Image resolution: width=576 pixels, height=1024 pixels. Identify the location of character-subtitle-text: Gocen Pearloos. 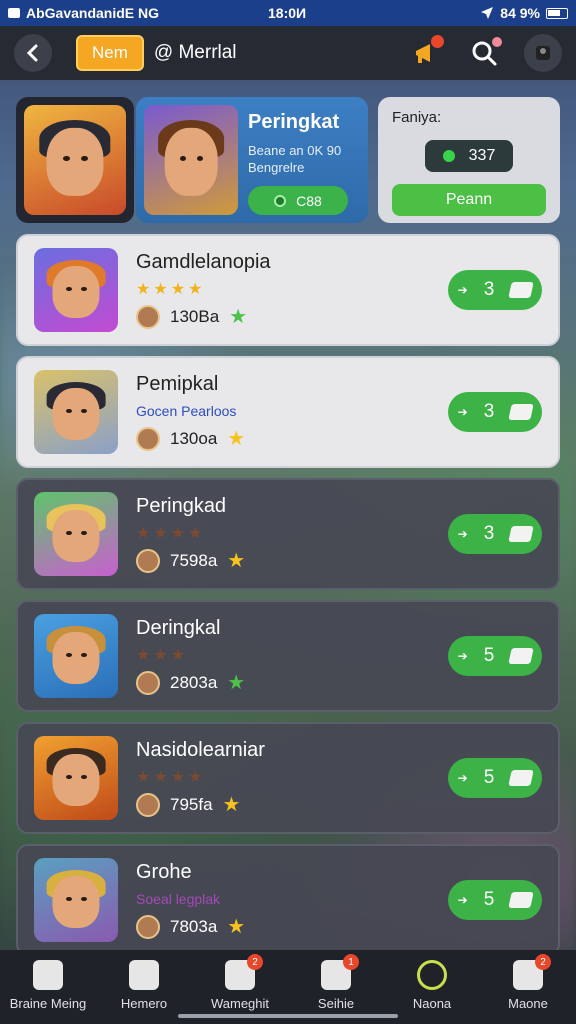
(186, 411).